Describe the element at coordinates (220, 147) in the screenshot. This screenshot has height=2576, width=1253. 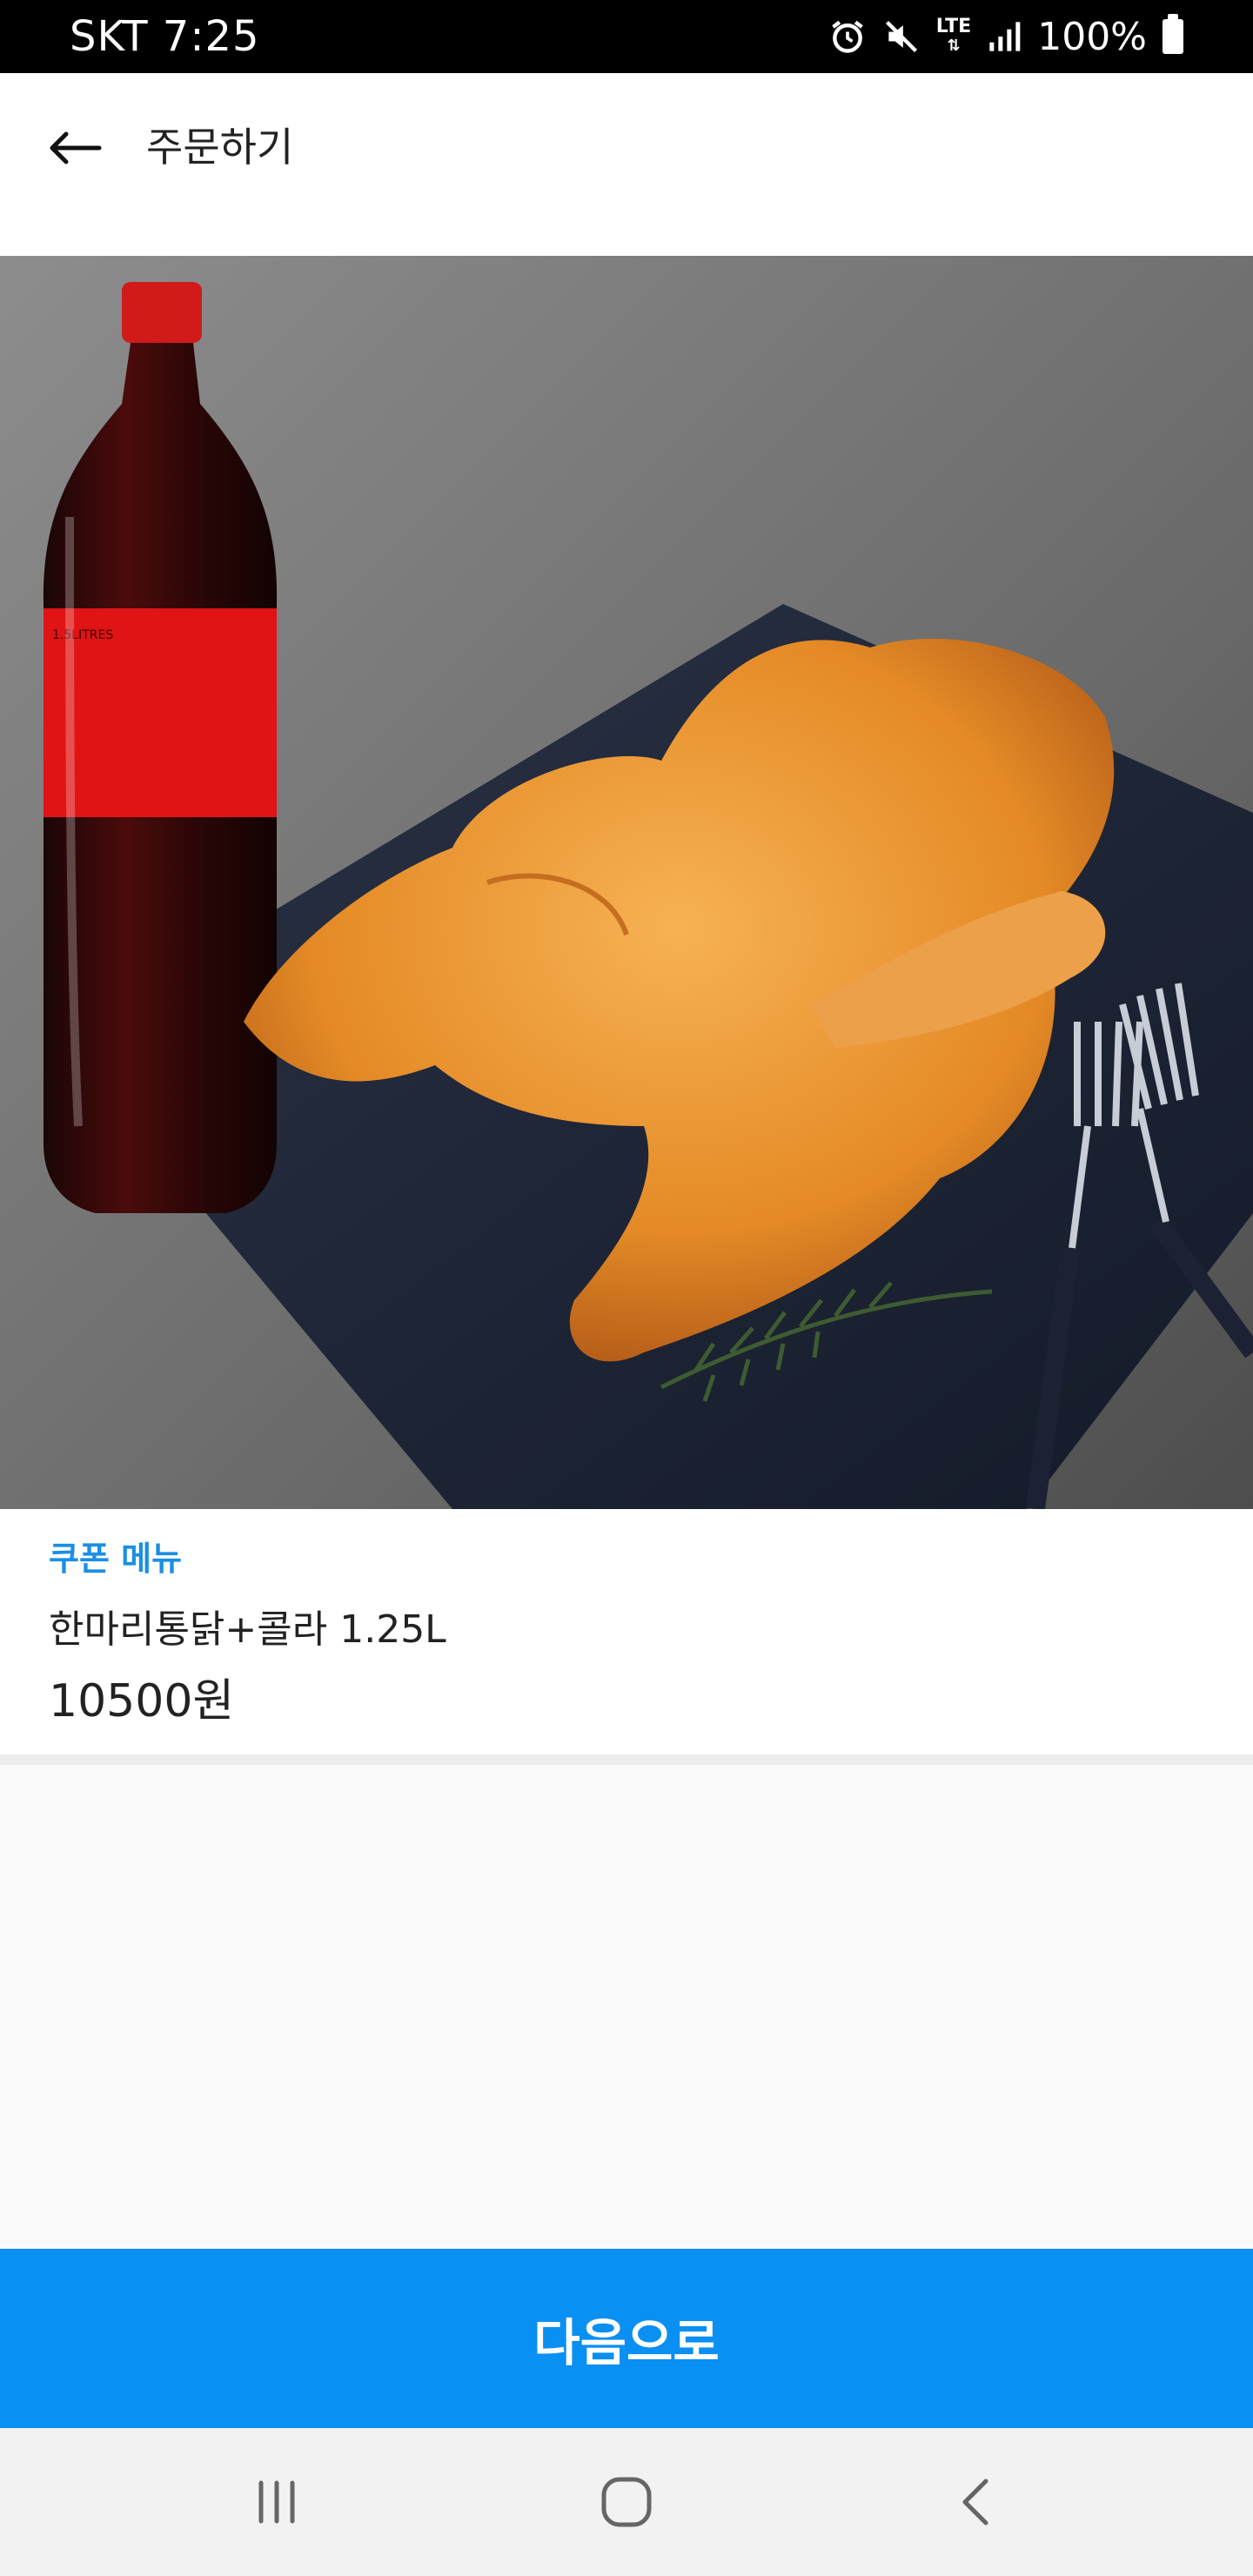
I see `page-title: 주문하기` at that location.